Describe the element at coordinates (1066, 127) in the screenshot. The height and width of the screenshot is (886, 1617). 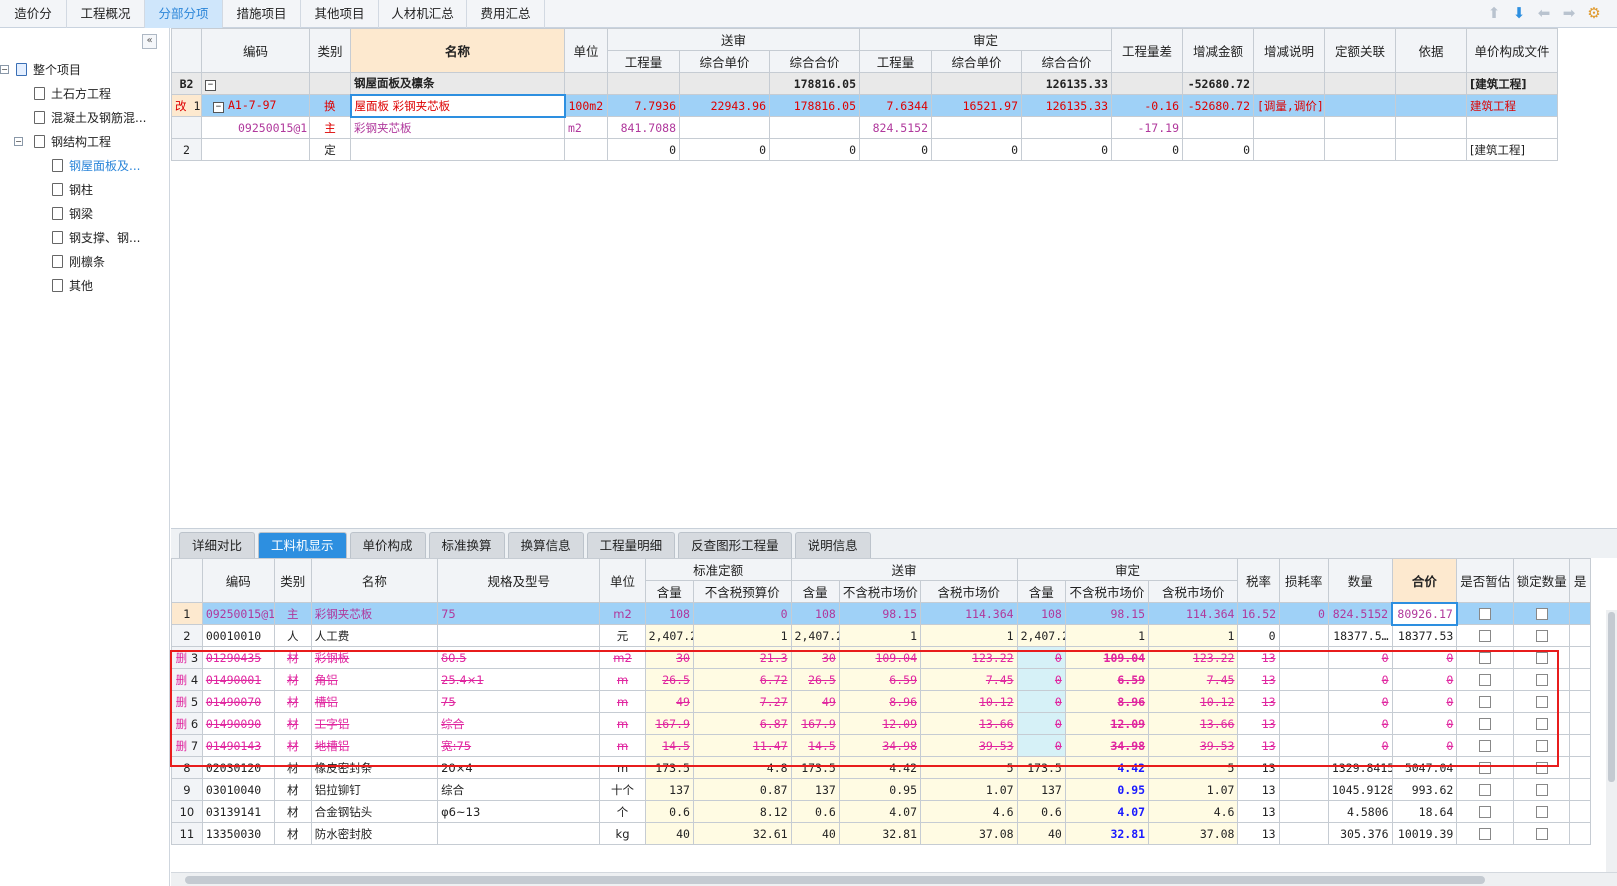
I see `cell-a-total` at that location.